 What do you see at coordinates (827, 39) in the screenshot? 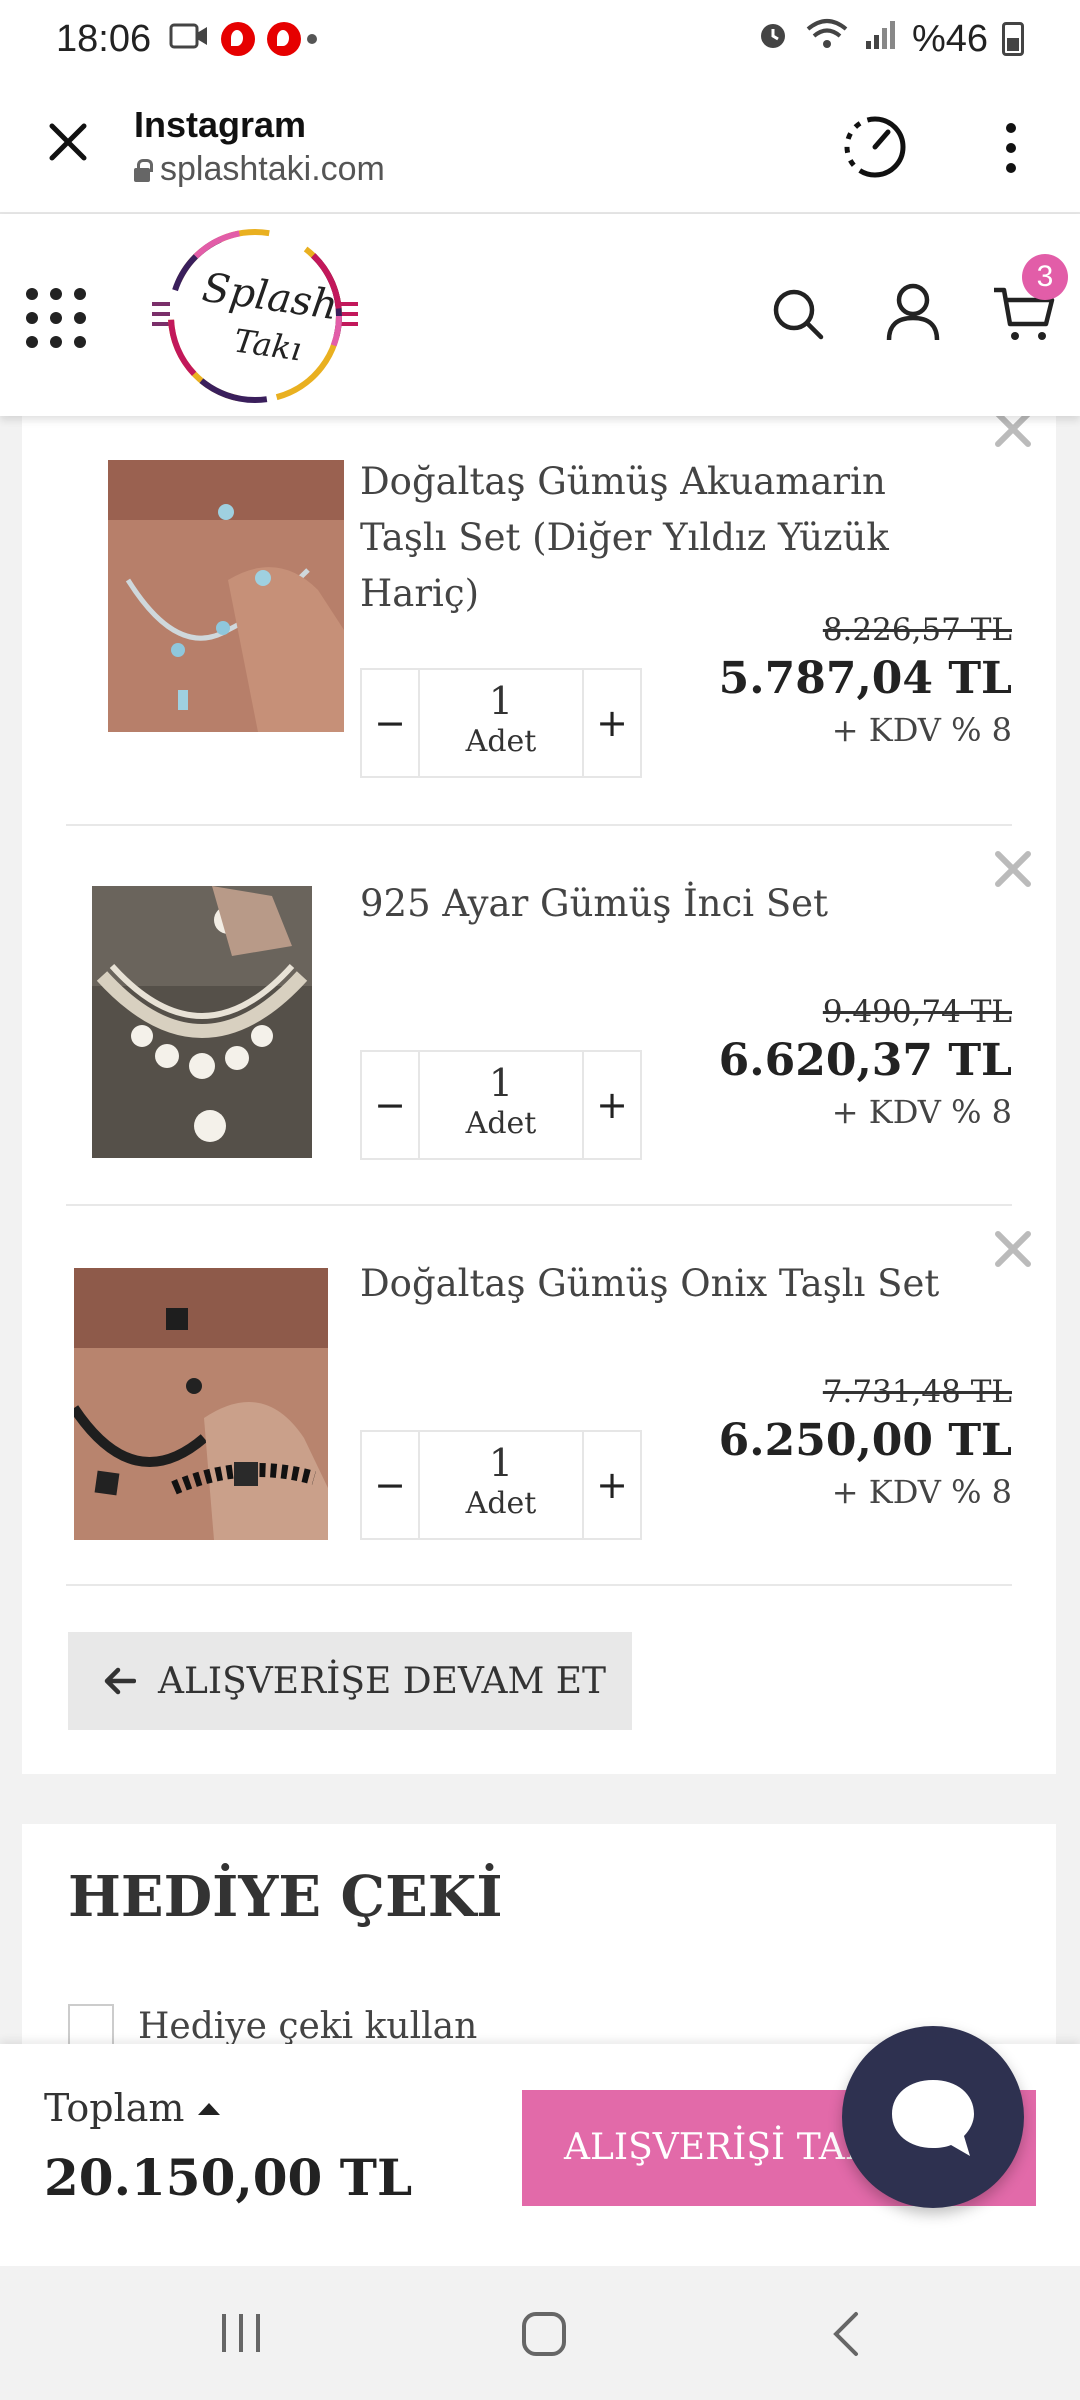
I see `wifi-icon` at bounding box center [827, 39].